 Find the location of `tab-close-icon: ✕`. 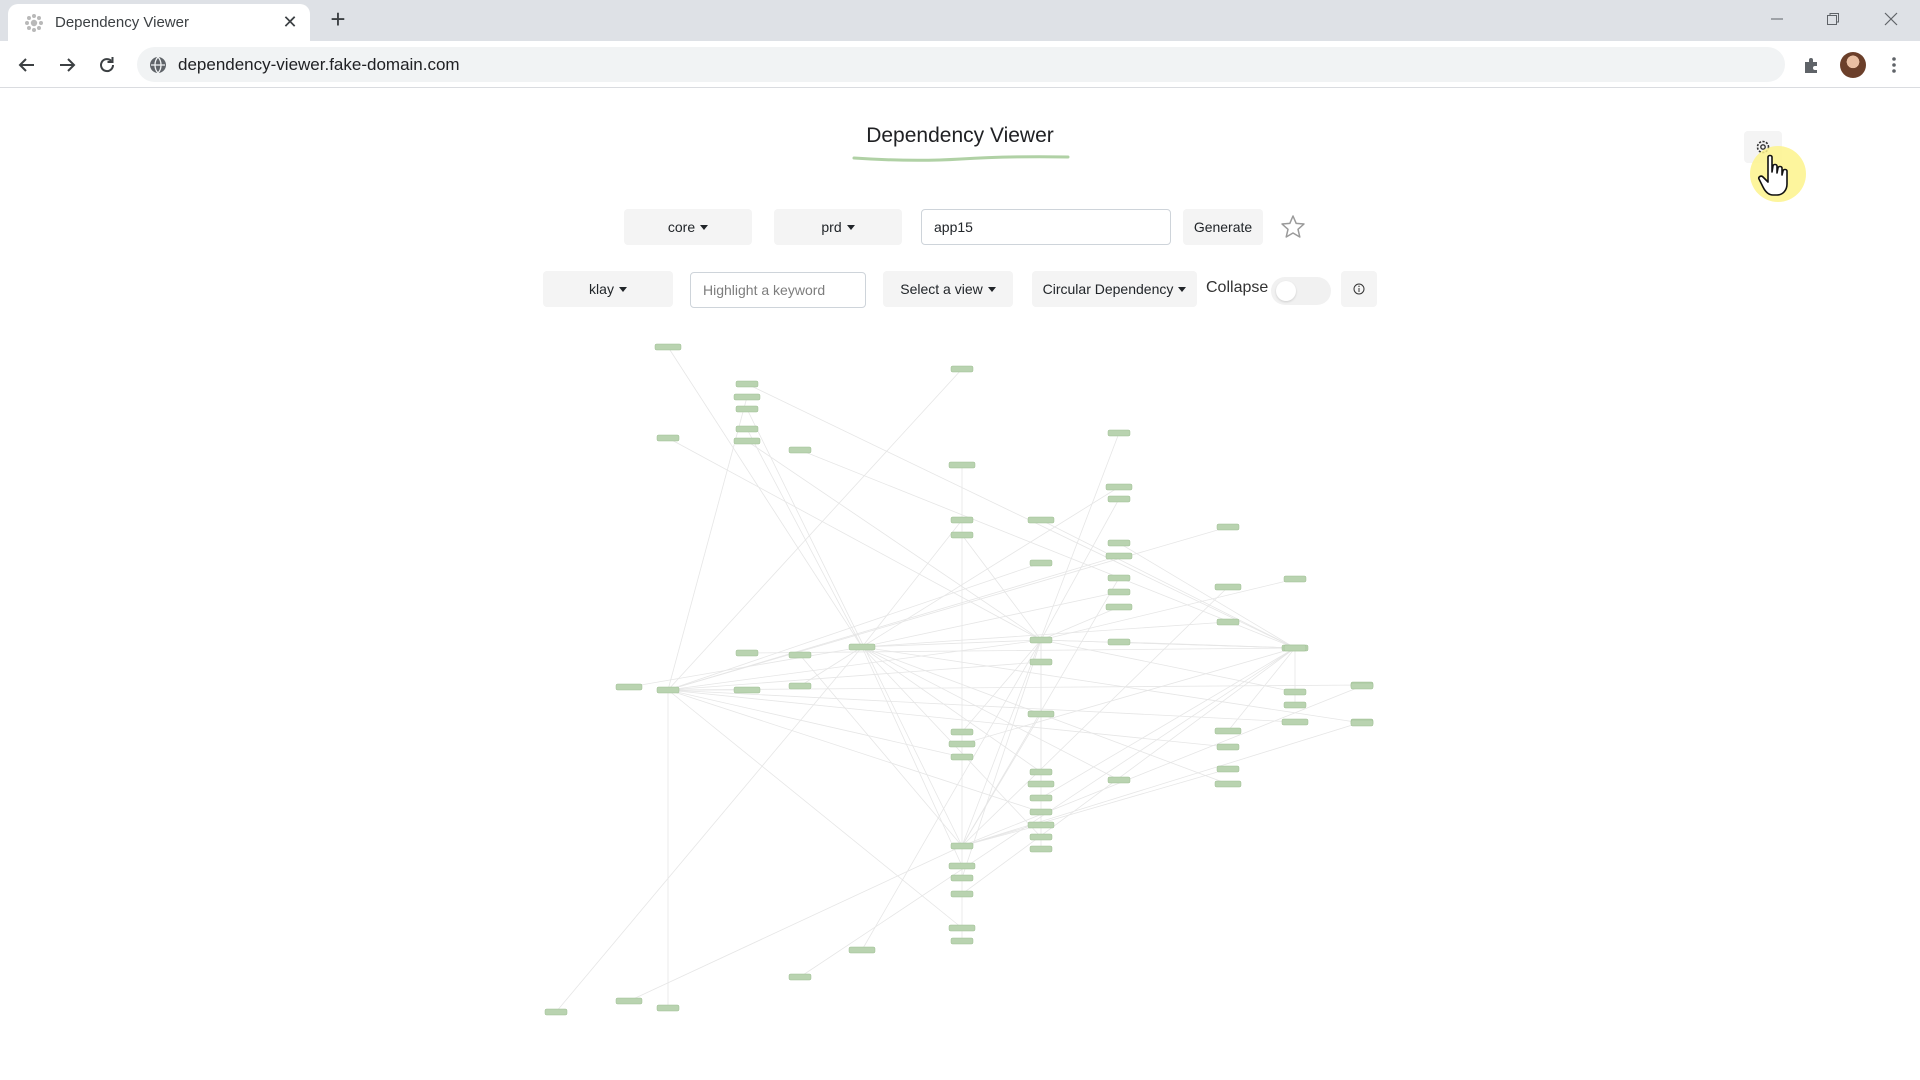

tab-close-icon: ✕ is located at coordinates (290, 22).